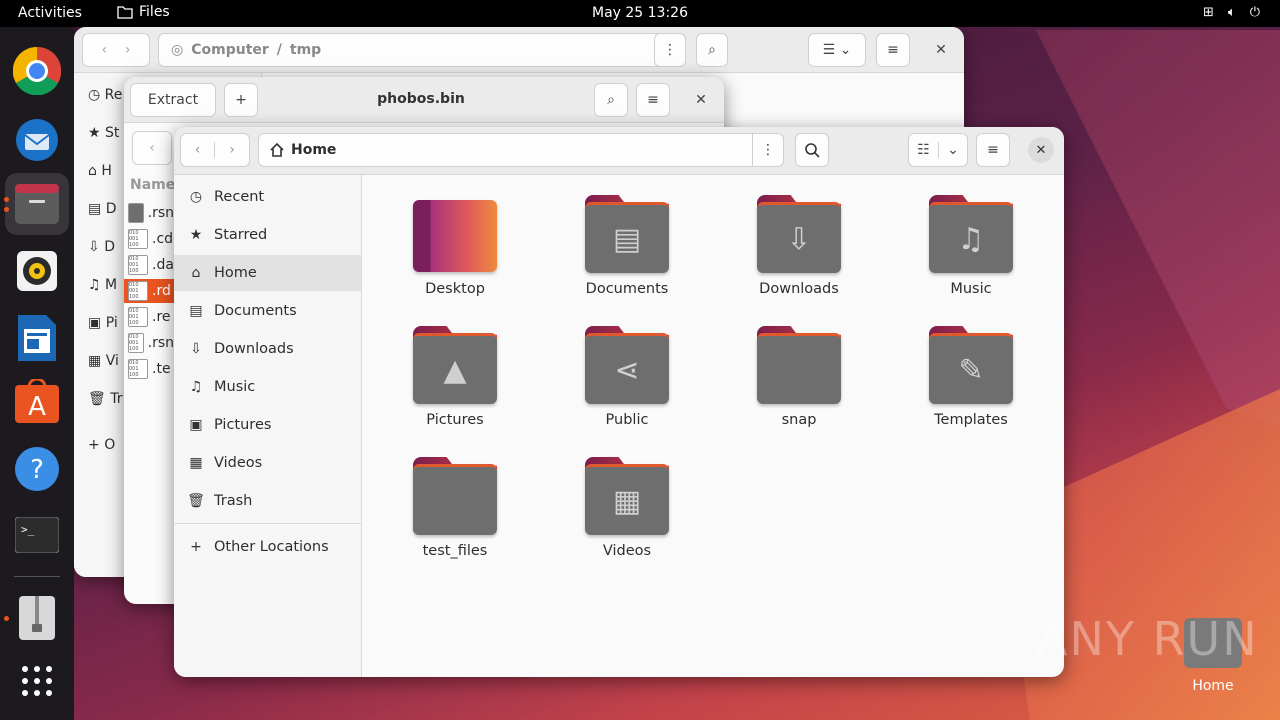  What do you see at coordinates (152, 148) in the screenshot?
I see `back-button: ‹` at bounding box center [152, 148].